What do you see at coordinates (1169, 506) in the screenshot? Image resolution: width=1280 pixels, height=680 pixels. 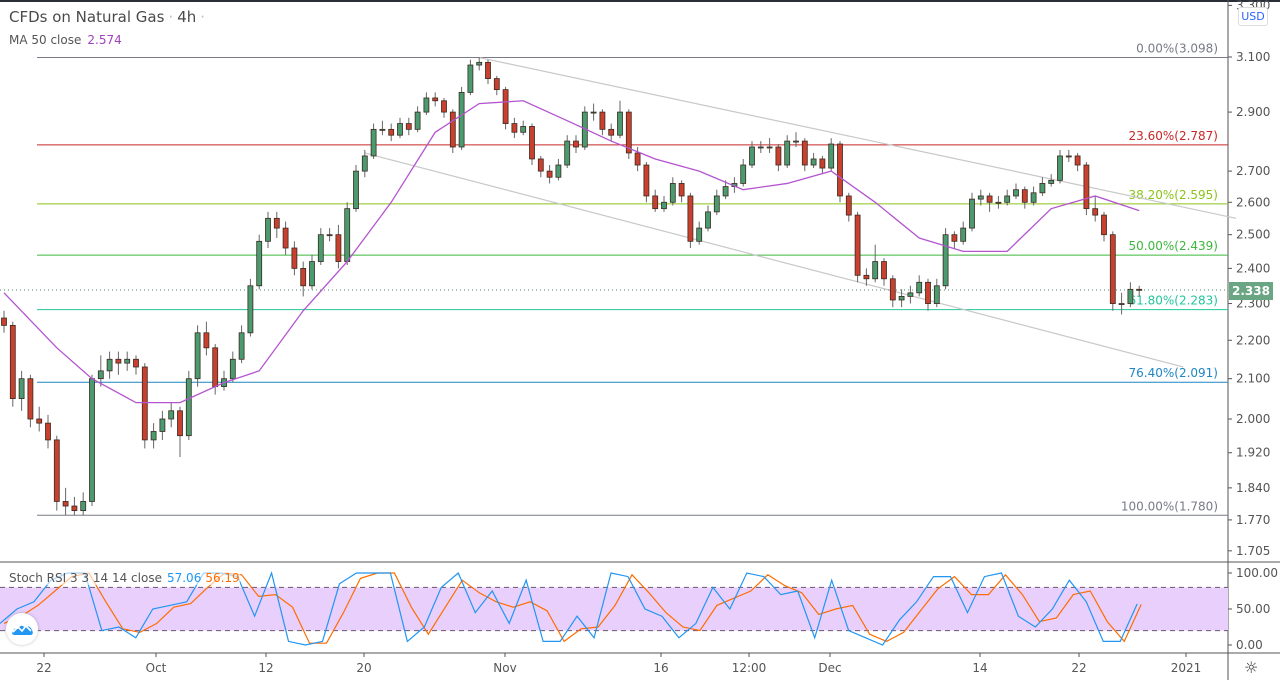 I see `fib-level-label: 100.00%(1.780)` at bounding box center [1169, 506].